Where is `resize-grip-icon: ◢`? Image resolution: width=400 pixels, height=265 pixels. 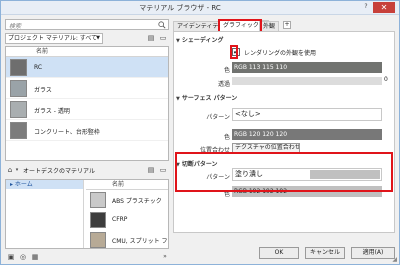 resize-grip-icon: ◢ is located at coordinates (394, 259).